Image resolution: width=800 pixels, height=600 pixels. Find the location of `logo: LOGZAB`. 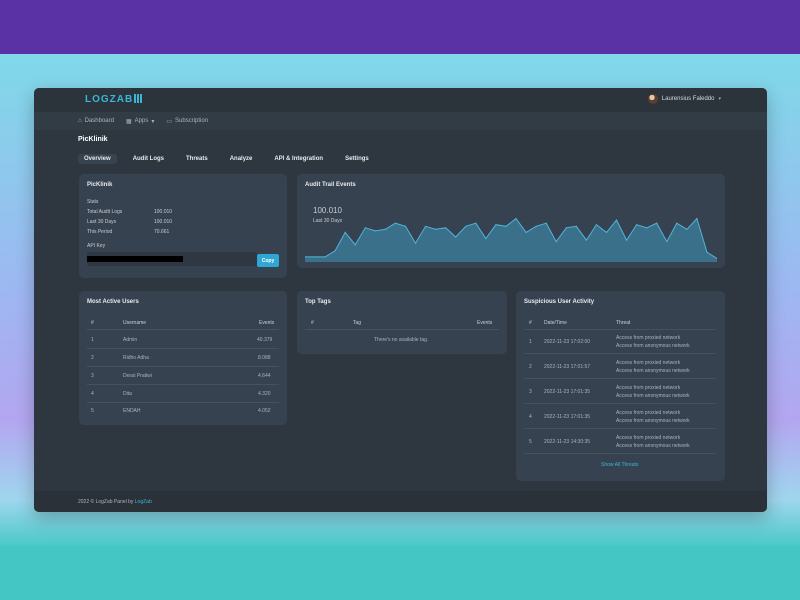

logo: LOGZAB is located at coordinates (114, 99).